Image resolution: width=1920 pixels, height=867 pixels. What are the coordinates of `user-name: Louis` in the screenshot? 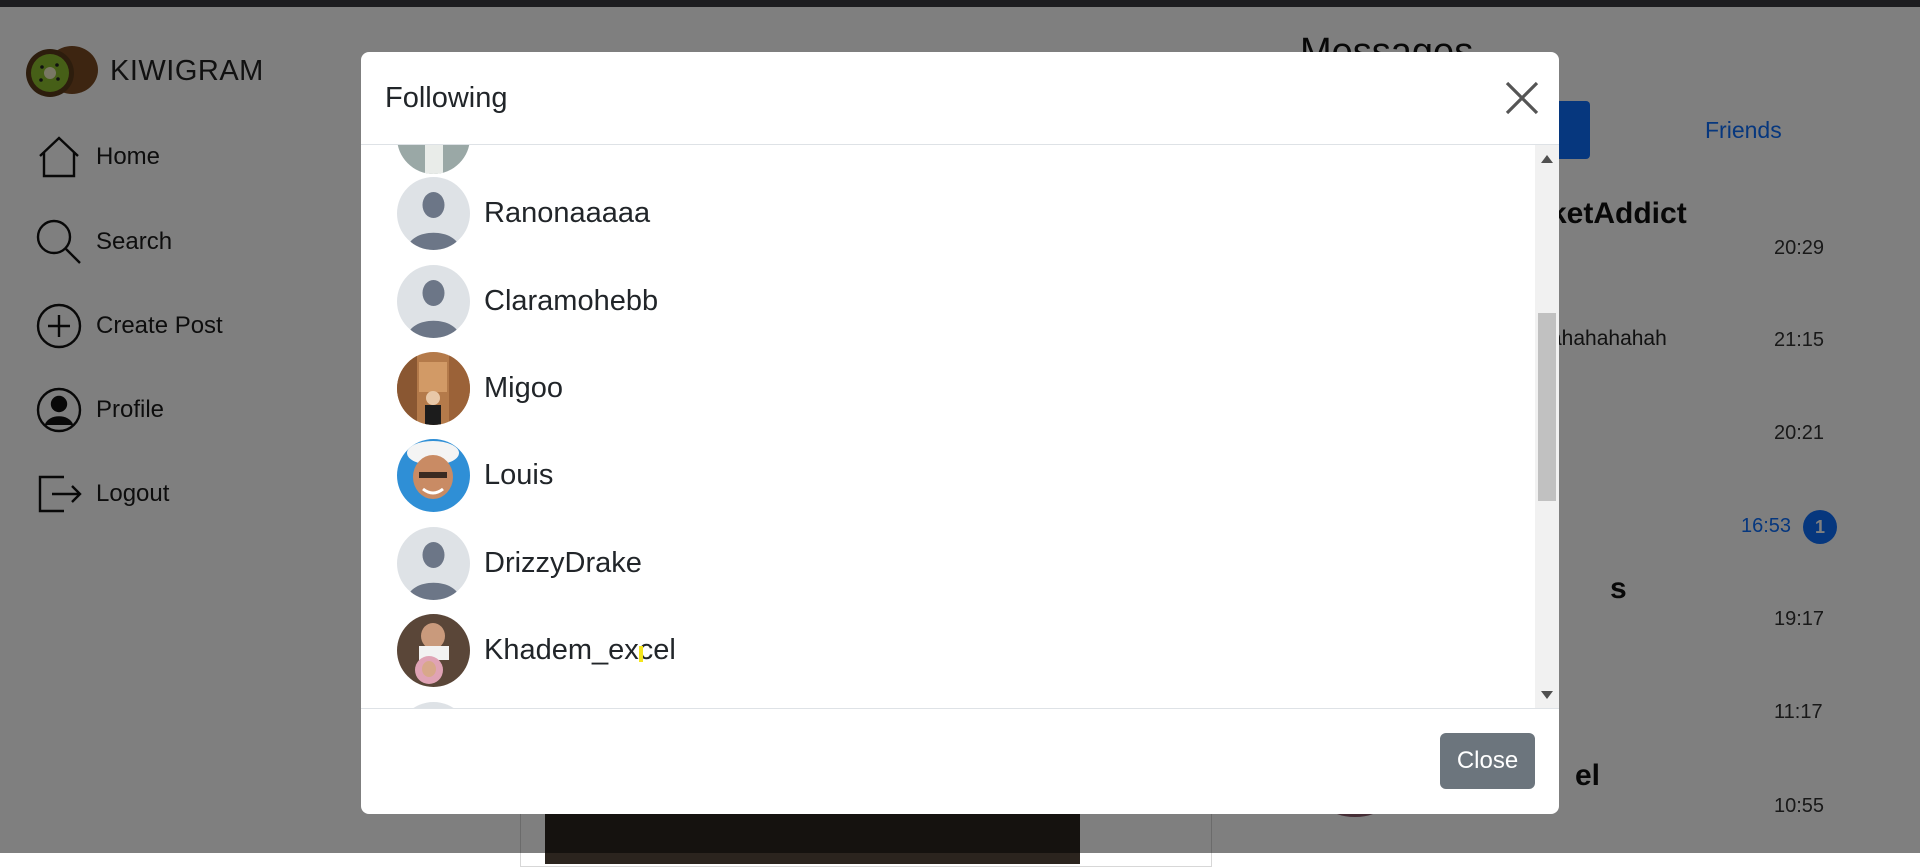 It's located at (518, 475).